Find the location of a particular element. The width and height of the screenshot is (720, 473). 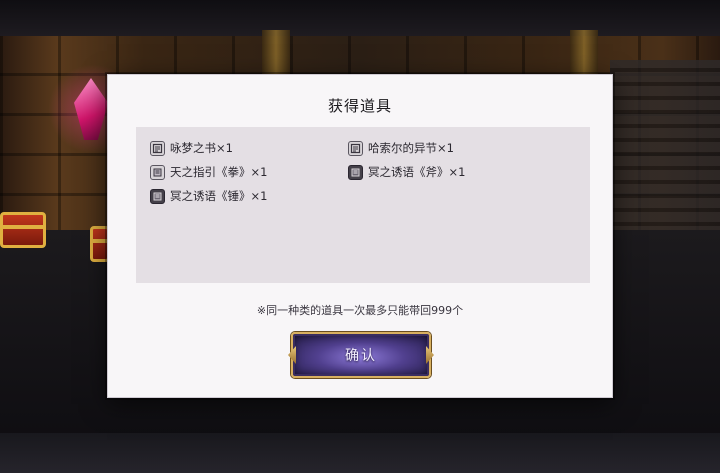

confirm-button: 确认 is located at coordinates (361, 355).